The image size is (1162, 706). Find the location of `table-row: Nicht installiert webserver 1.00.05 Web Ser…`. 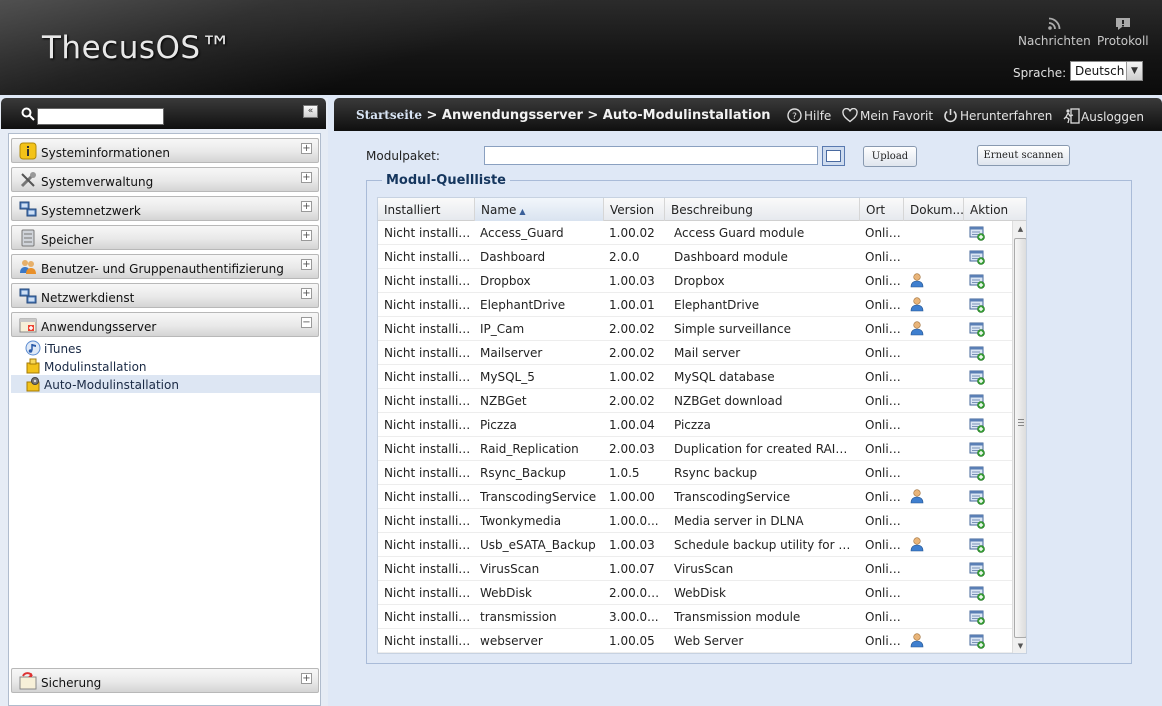

table-row: Nicht installiert webserver 1.00.05 Web Ser… is located at coordinates (695, 641).